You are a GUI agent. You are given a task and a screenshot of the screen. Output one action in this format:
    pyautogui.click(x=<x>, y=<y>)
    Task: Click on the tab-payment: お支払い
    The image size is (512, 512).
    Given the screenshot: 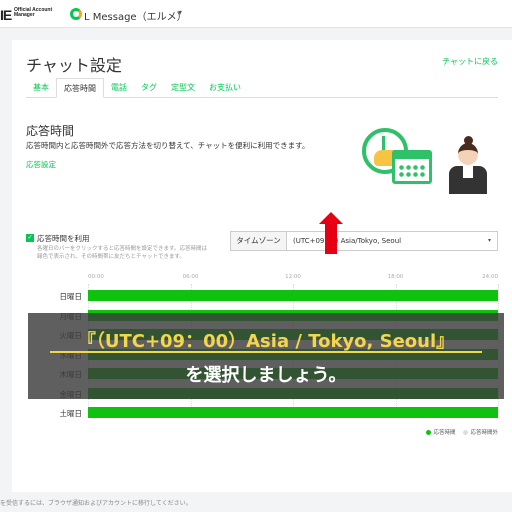 What is the action you would take?
    pyautogui.click(x=225, y=88)
    